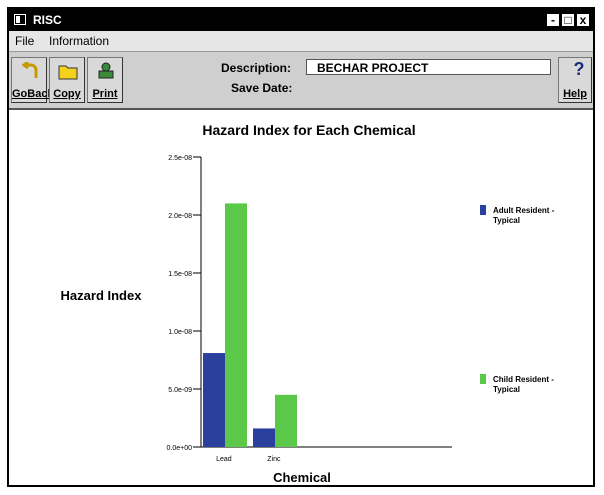  What do you see at coordinates (301, 41) in the screenshot?
I see `menu-bar: File Information` at bounding box center [301, 41].